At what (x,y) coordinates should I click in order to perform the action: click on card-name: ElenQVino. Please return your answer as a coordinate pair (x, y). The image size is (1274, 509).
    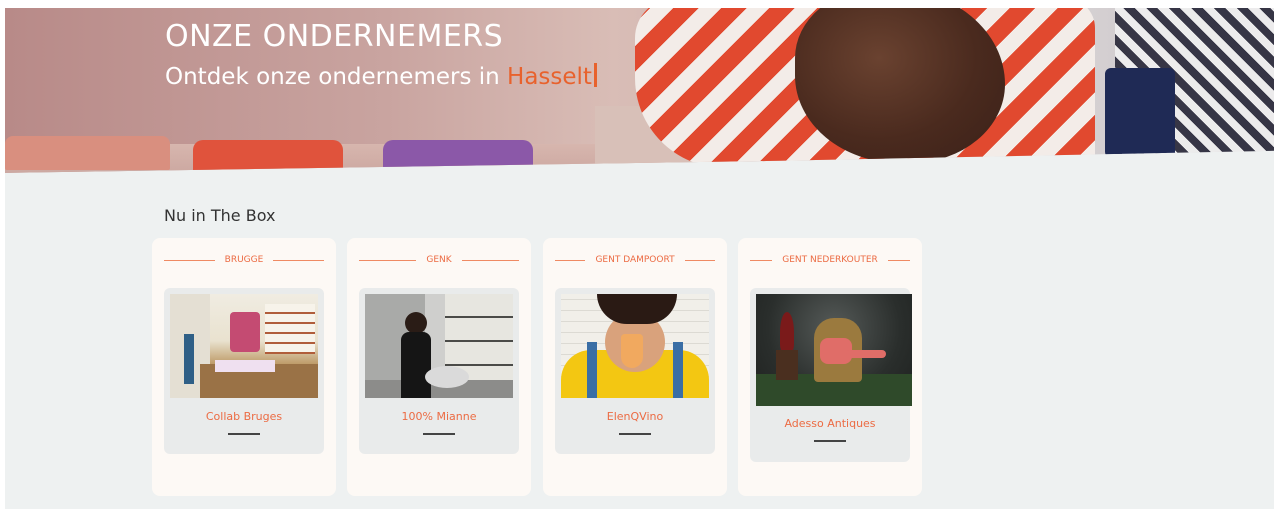
    Looking at the image, I should click on (635, 416).